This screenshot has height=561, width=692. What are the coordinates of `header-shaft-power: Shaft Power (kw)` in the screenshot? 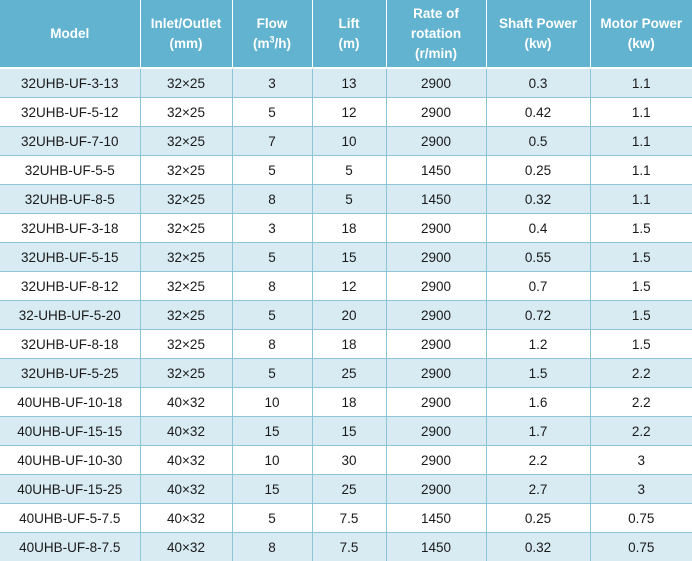 It's located at (538, 34).